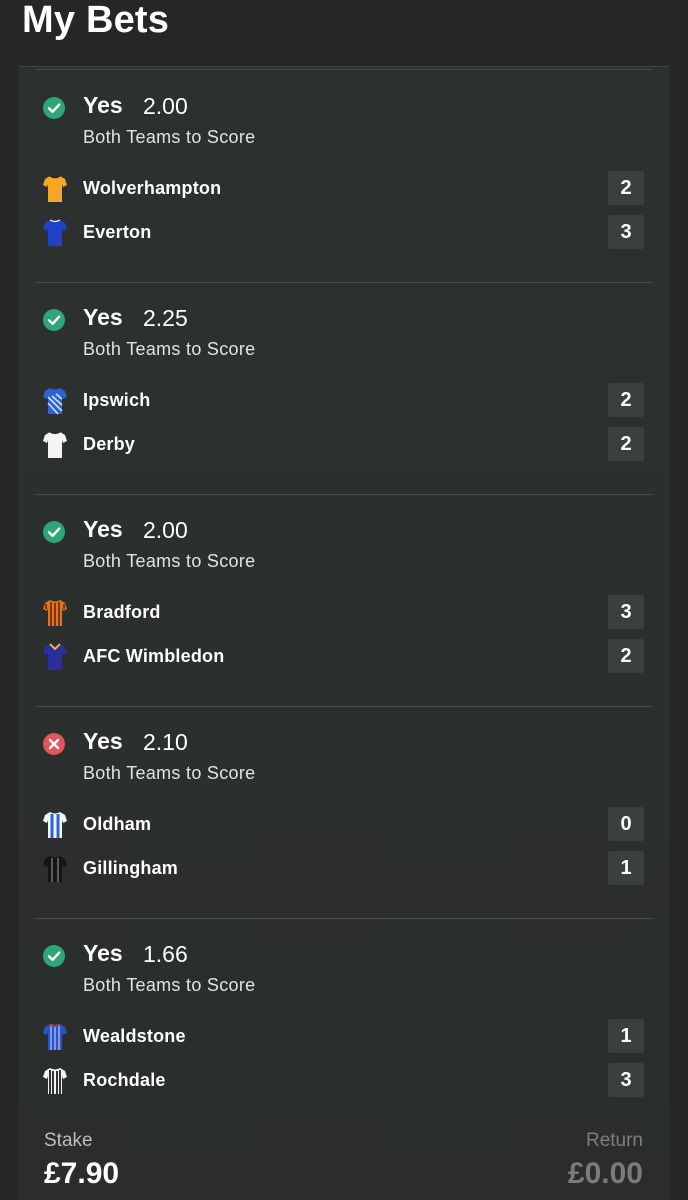 The width and height of the screenshot is (688, 1200). What do you see at coordinates (55, 869) in the screenshot?
I see `gillingham-kit-icon` at bounding box center [55, 869].